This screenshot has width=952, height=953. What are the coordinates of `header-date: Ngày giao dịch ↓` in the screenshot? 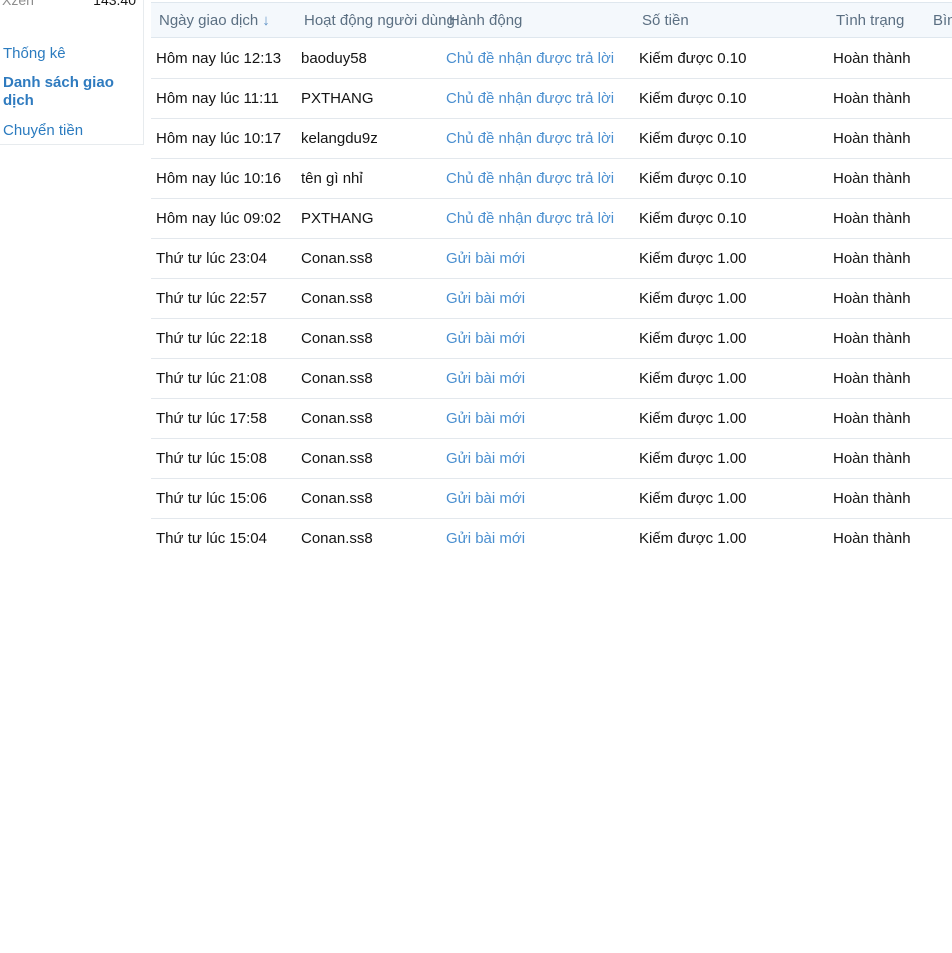 It's located at (214, 20).